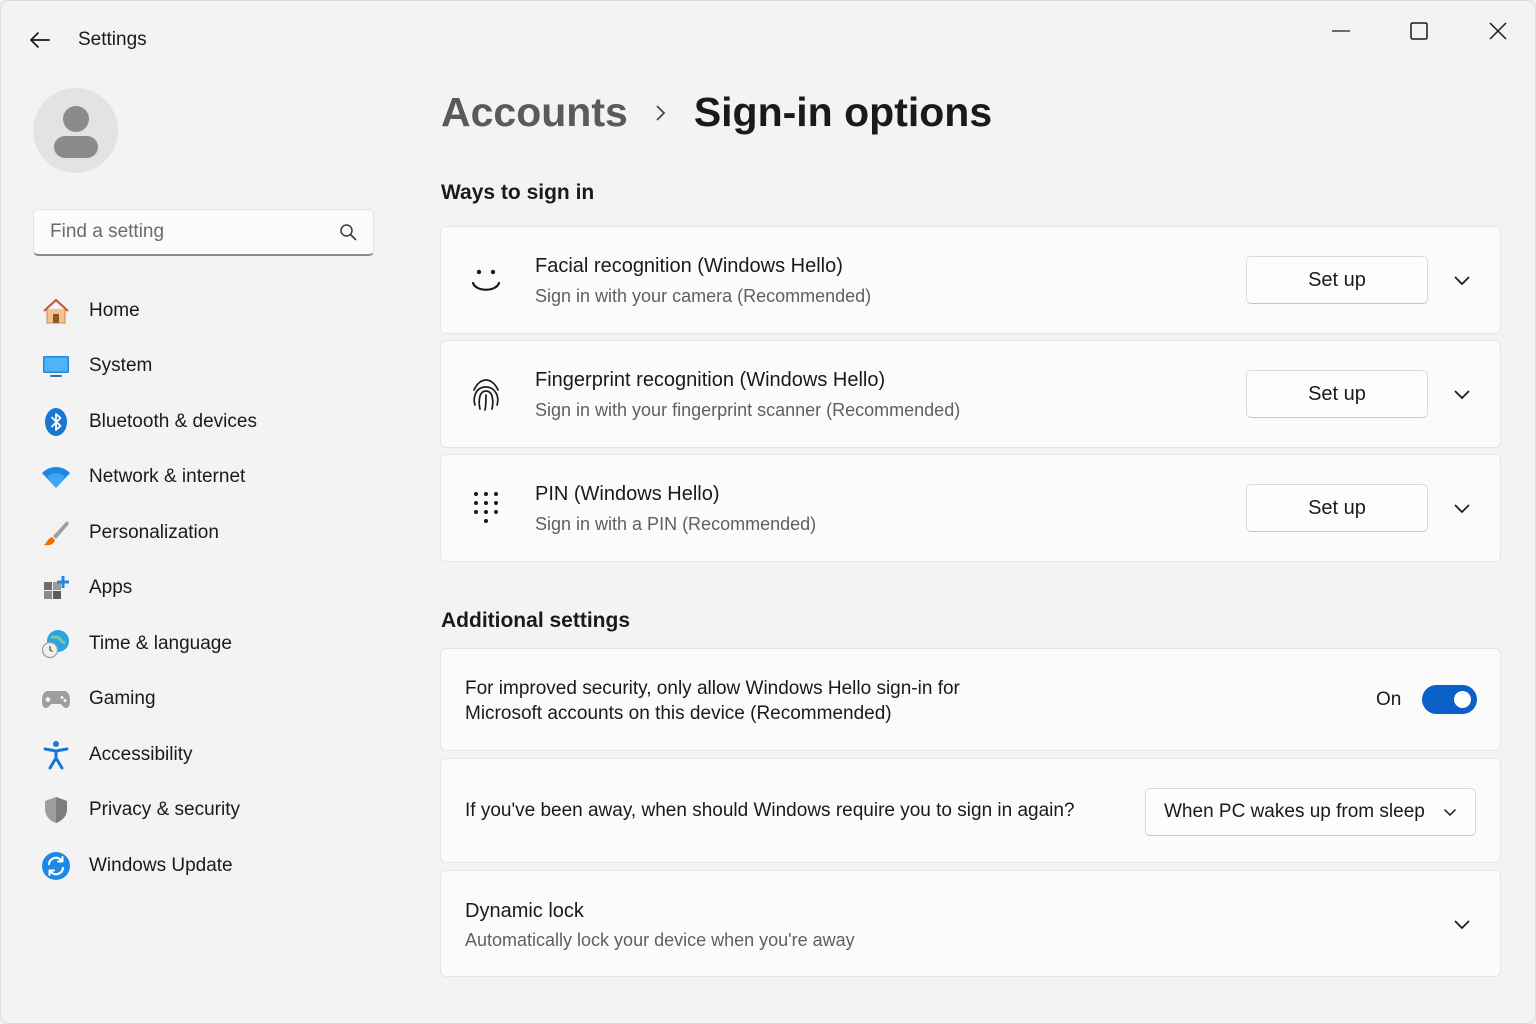  What do you see at coordinates (112, 39) in the screenshot?
I see `app-title: Settings` at bounding box center [112, 39].